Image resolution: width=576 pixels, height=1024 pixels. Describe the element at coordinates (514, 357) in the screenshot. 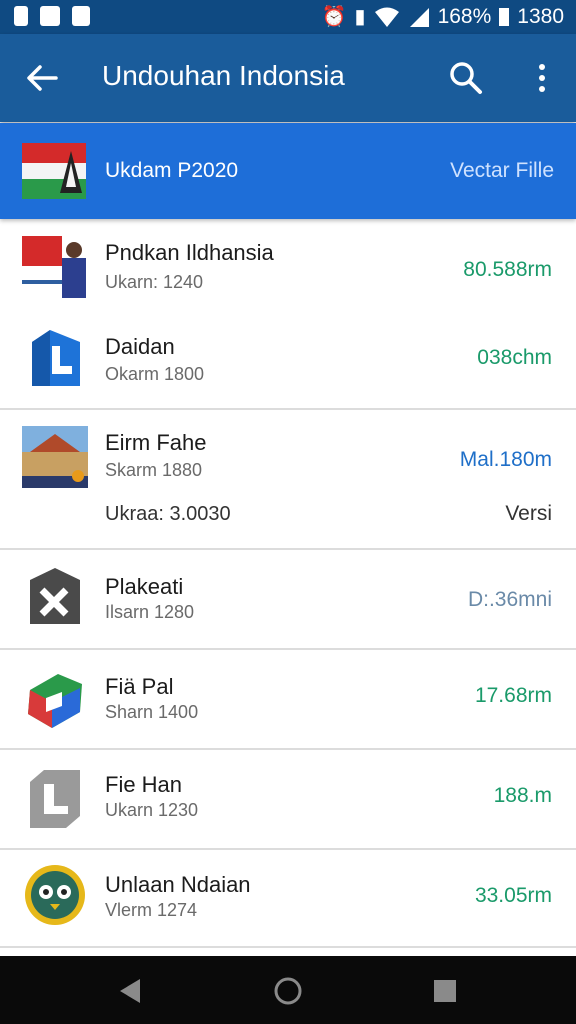

I see `item-size: 038chm` at that location.